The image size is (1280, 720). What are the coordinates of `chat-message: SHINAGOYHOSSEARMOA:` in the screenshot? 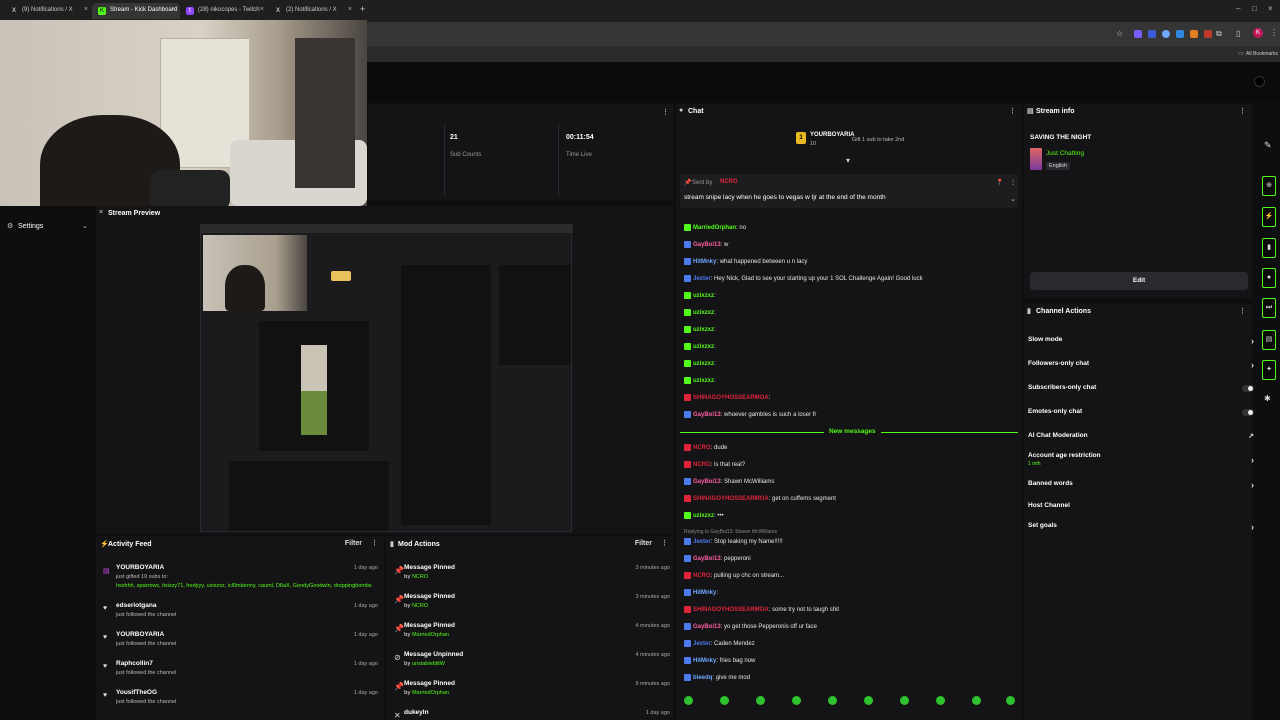 It's located at (727, 397).